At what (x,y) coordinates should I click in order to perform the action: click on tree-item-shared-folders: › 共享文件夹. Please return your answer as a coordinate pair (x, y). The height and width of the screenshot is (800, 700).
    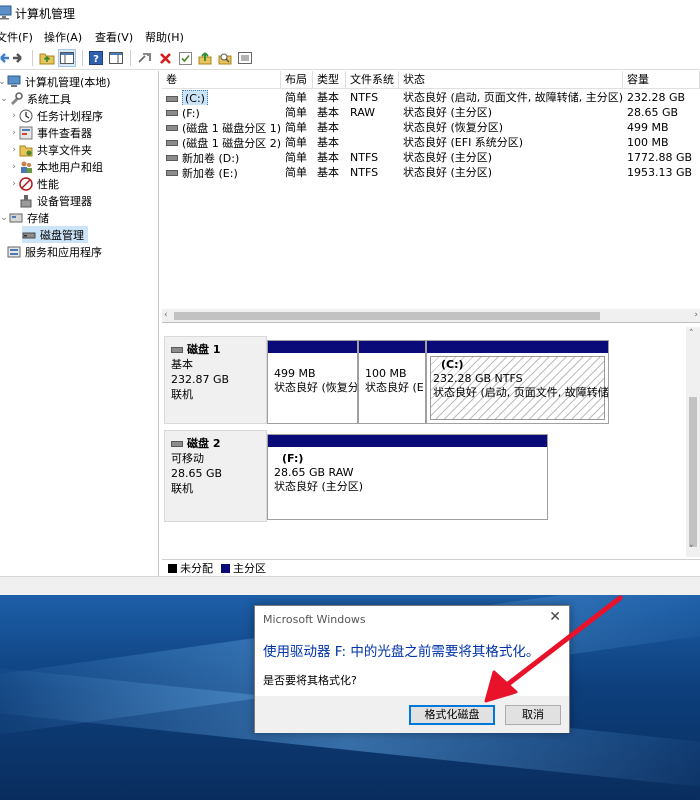
    Looking at the image, I should click on (50, 149).